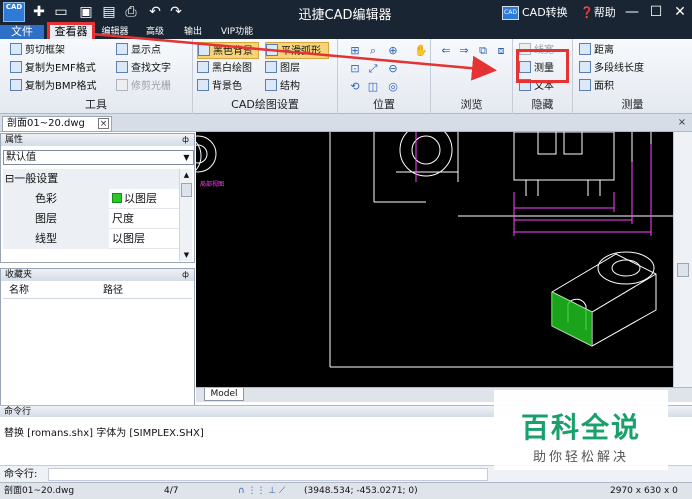 This screenshot has width=692, height=499. Describe the element at coordinates (271, 85) in the screenshot. I see `structure-icon` at that location.